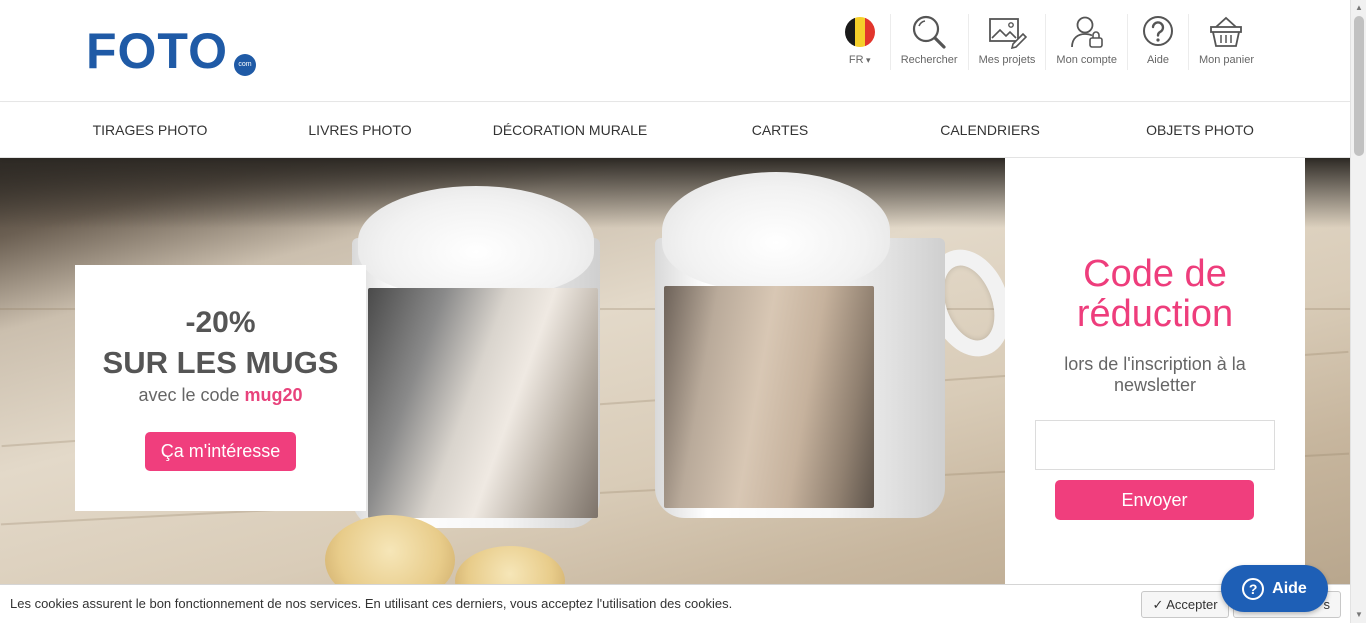 This screenshot has height=623, width=1366. I want to click on promo-code-prefix: avec le code, so click(189, 395).